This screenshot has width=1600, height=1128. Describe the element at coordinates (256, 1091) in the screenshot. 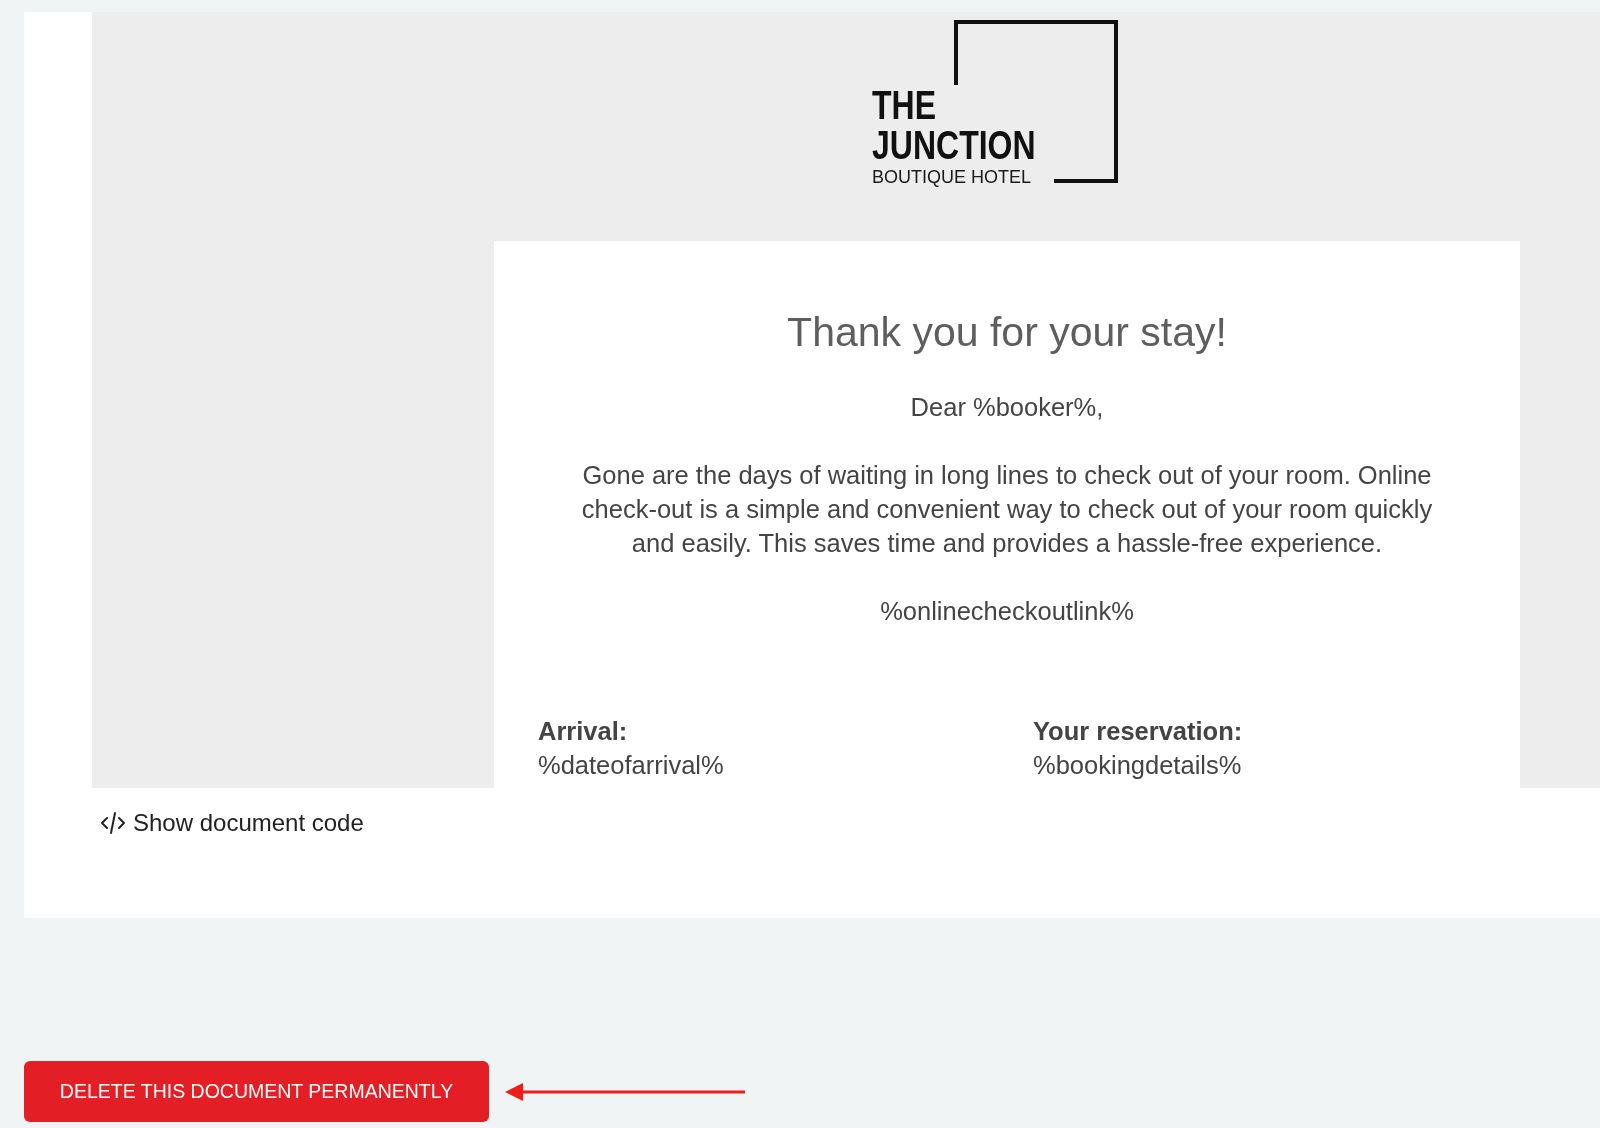

I see `delete-button: DELETE THIS DOCUMENT PERMANENTLY` at that location.